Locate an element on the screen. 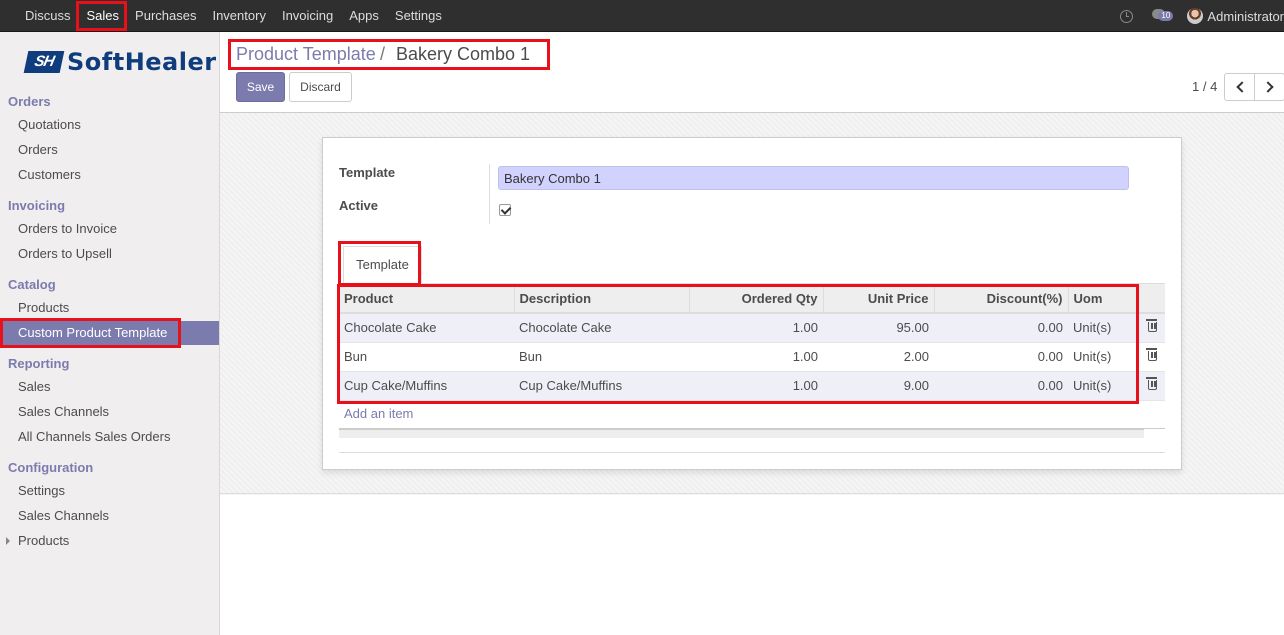  sidebar-item-label: Products is located at coordinates (44, 540).